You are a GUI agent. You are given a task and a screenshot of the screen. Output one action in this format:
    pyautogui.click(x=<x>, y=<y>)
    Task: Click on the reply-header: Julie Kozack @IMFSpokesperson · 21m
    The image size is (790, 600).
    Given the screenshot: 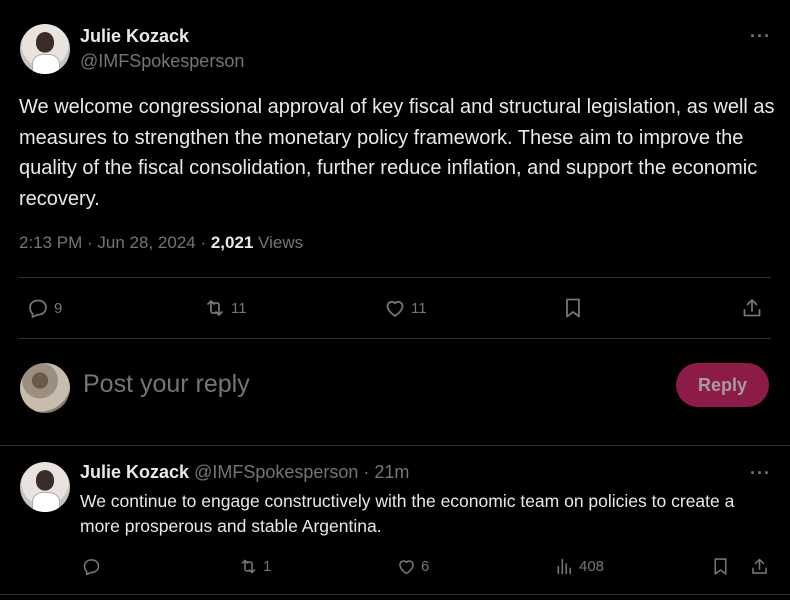 What is the action you would take?
    pyautogui.click(x=244, y=472)
    